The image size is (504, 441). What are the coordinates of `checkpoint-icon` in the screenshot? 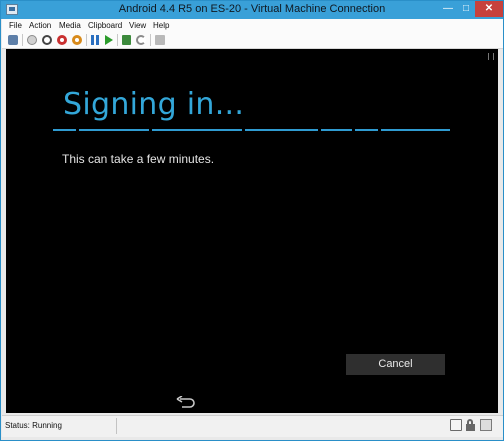 It's located at (126, 40).